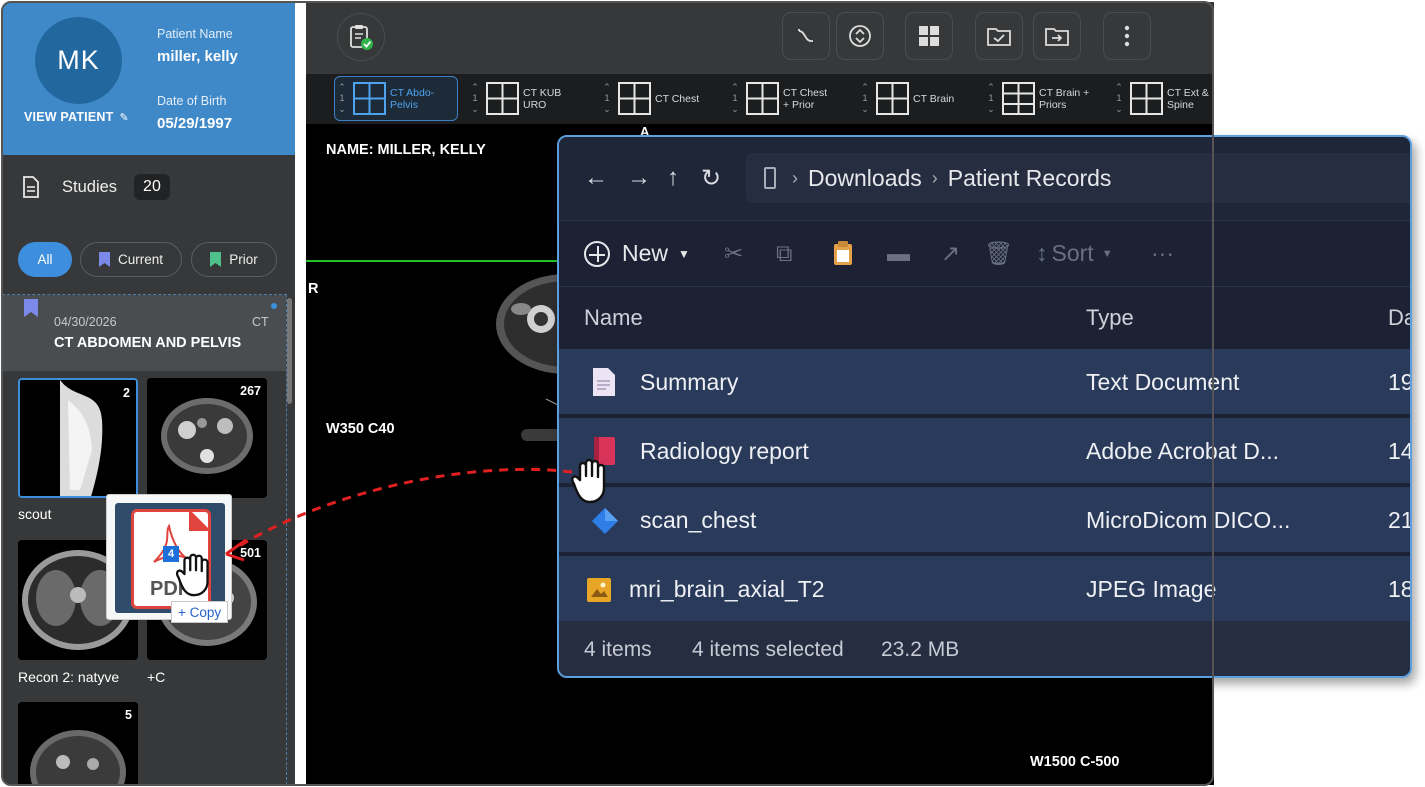 The width and height of the screenshot is (1425, 787). I want to click on filter-all-button: All, so click(45, 259).